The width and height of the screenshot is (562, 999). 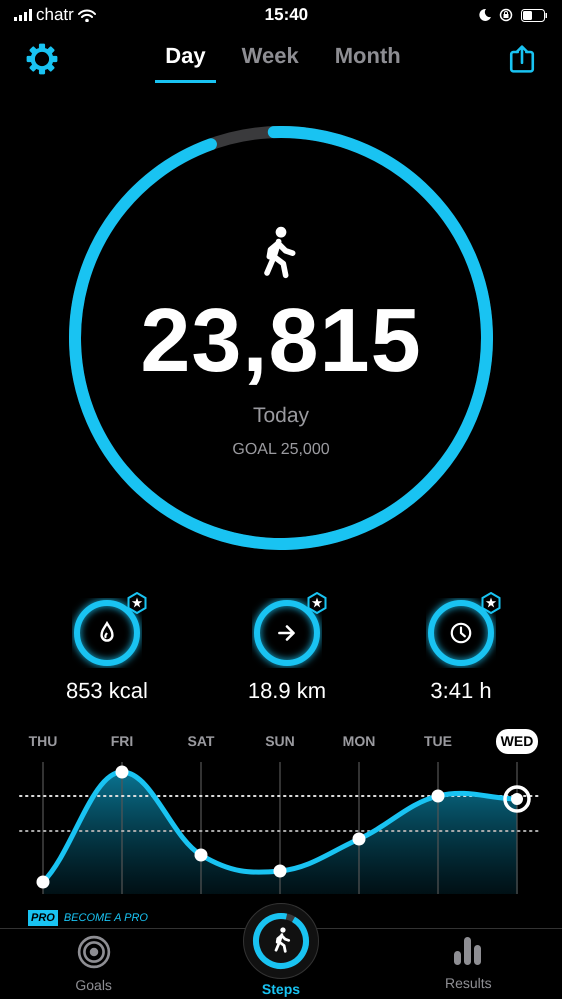 I want to click on period-tab: Month, so click(x=367, y=59).